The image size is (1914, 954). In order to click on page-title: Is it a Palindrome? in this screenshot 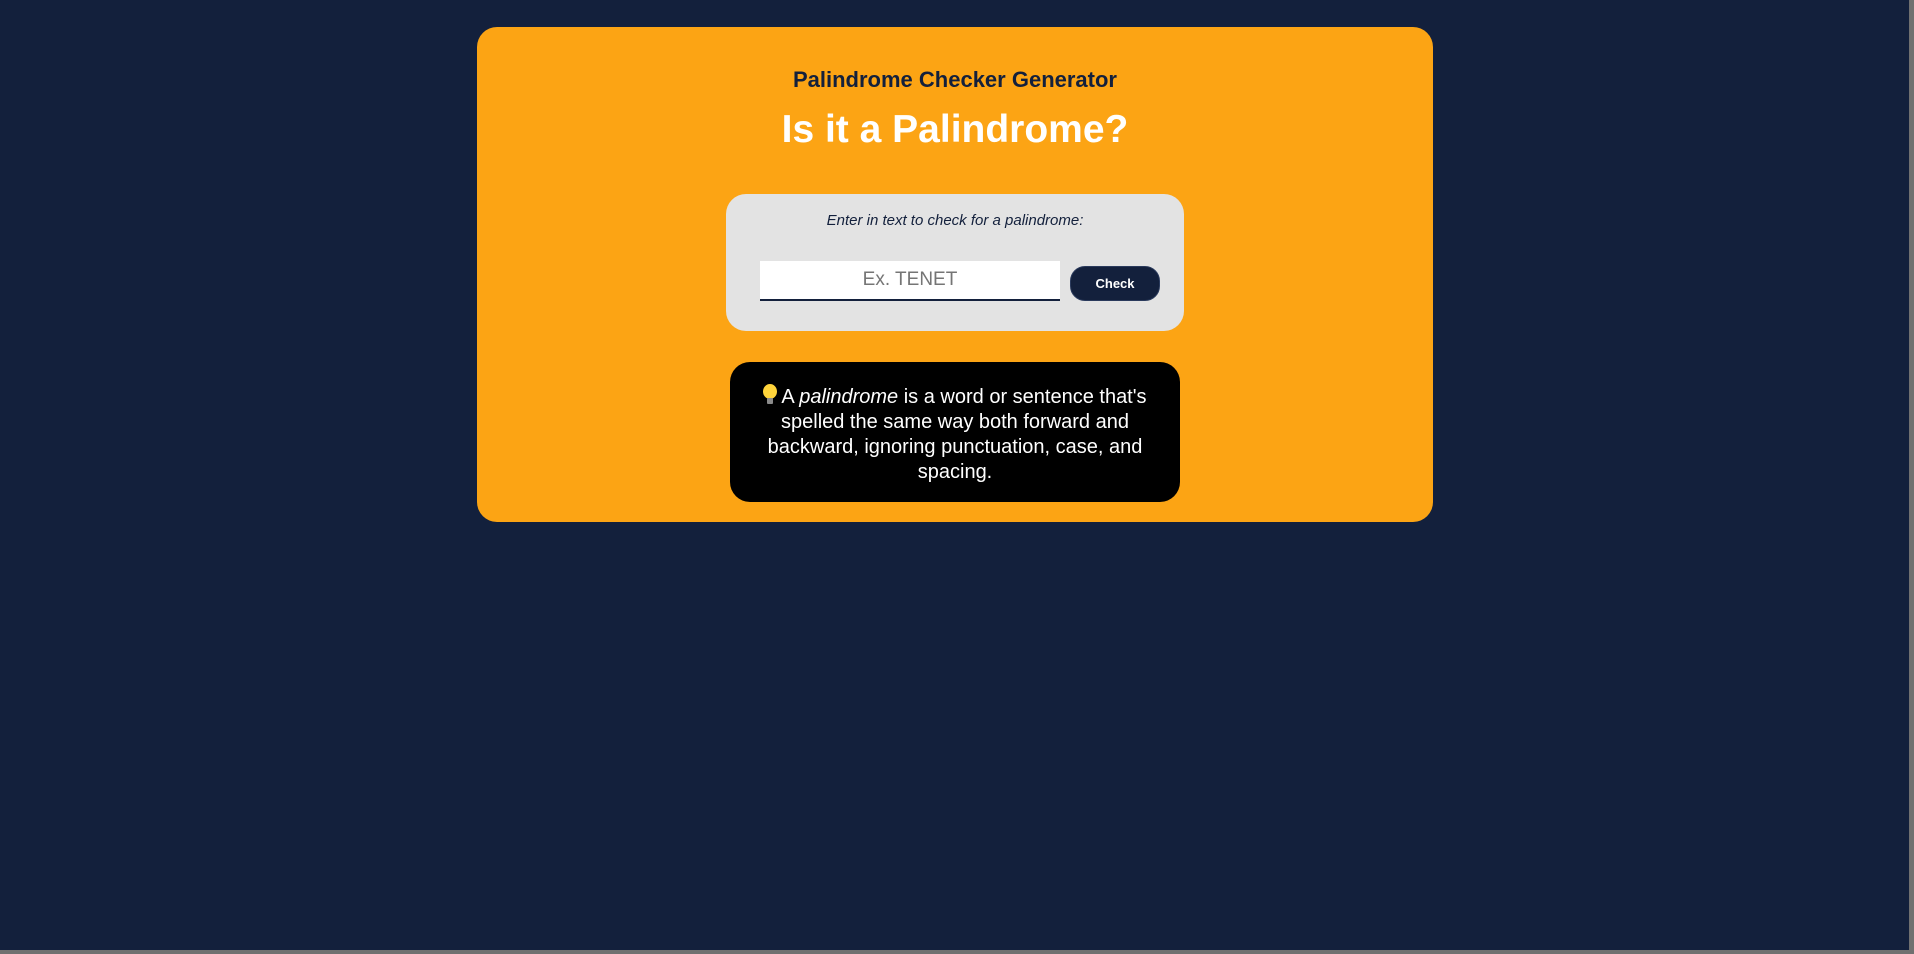, I will do `click(955, 129)`.